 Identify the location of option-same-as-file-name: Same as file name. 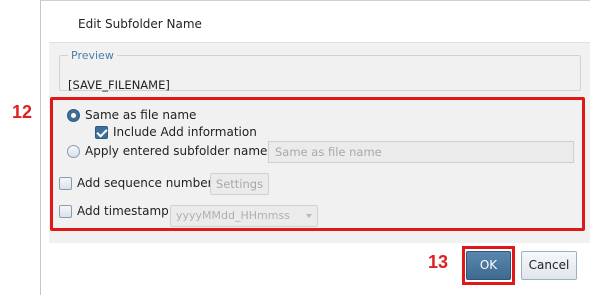
(131, 115).